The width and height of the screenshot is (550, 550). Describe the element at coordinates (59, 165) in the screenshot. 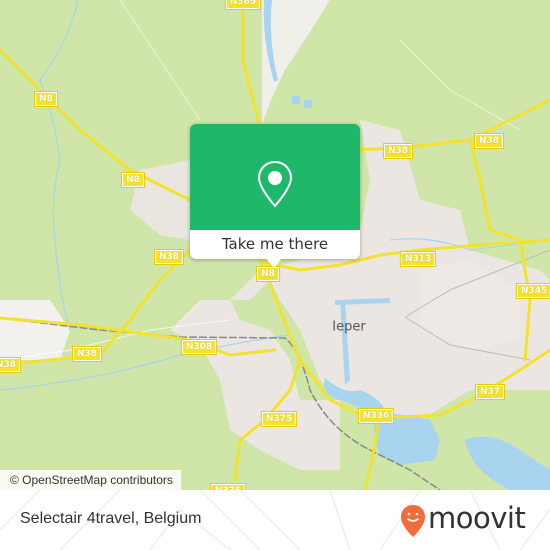

I see `stream` at that location.